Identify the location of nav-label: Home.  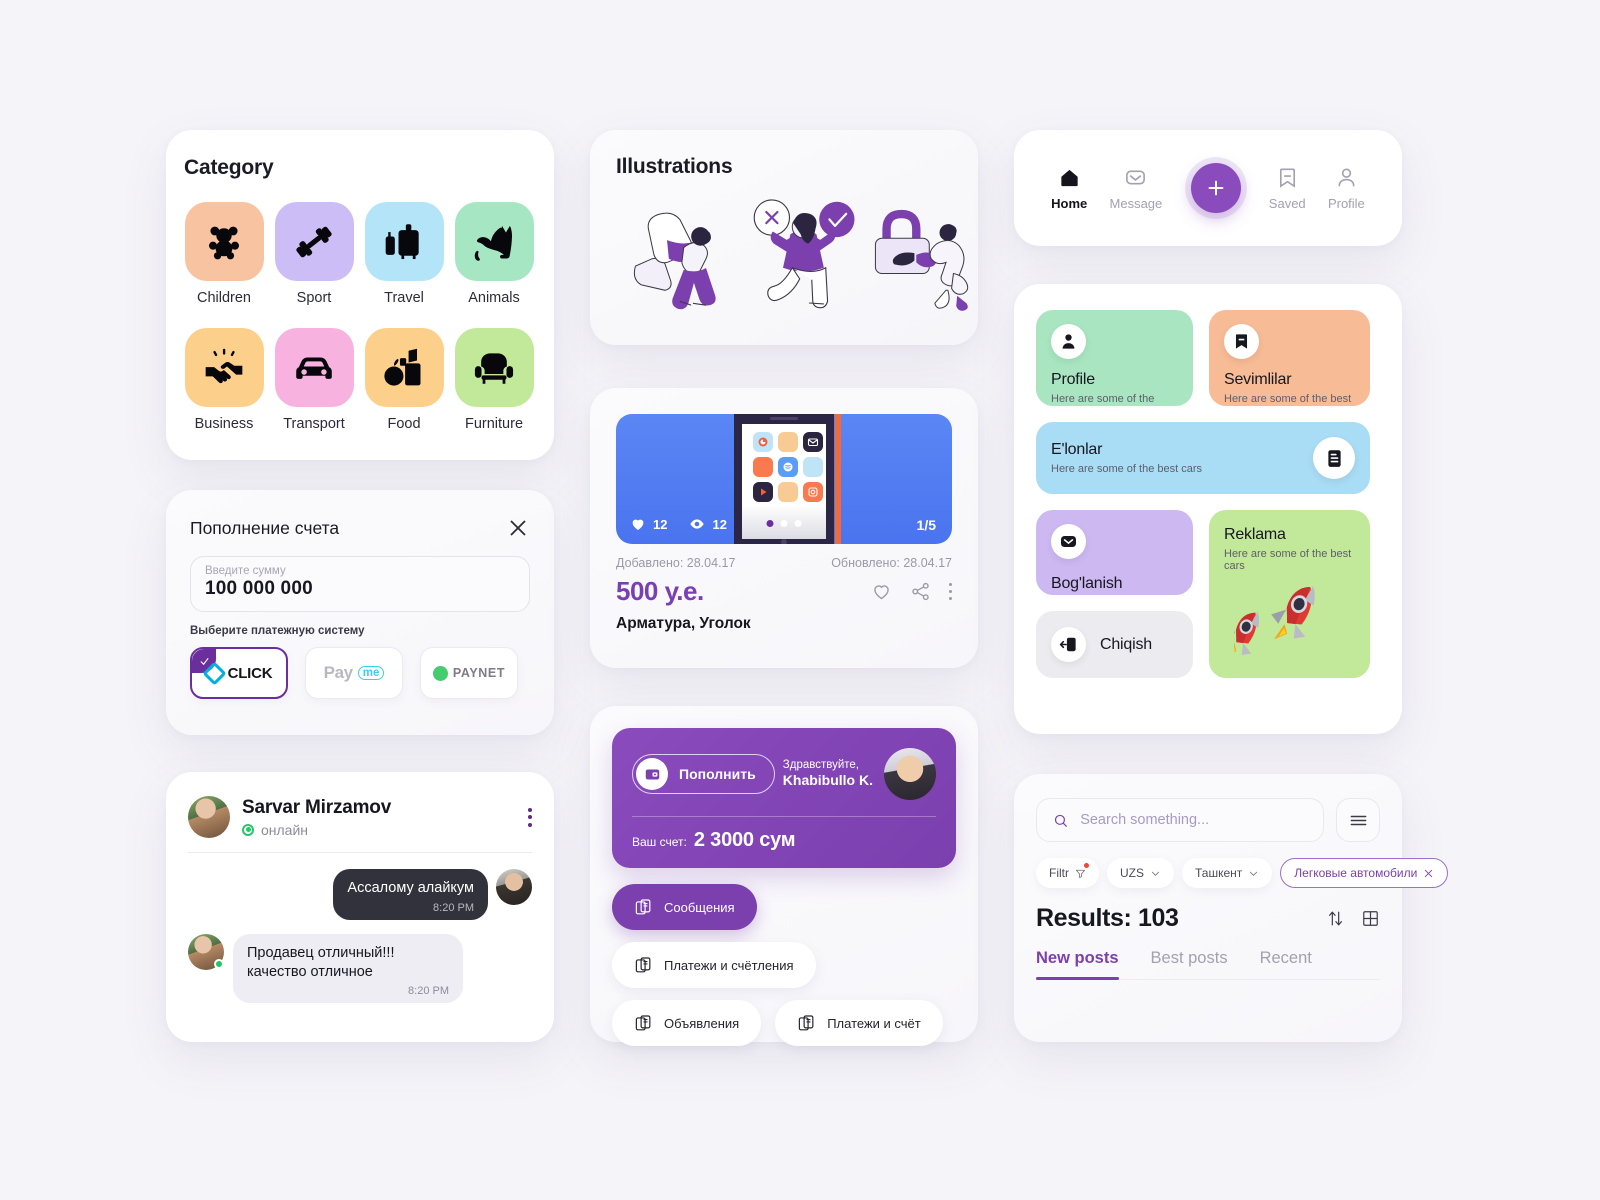
(1069, 203).